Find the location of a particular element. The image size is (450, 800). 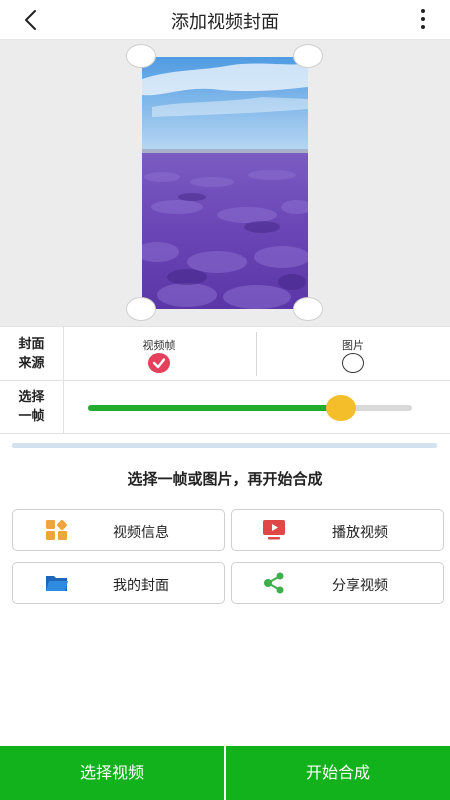

instruction-text: 选择一帧或图片，再开始合成 is located at coordinates (225, 479).